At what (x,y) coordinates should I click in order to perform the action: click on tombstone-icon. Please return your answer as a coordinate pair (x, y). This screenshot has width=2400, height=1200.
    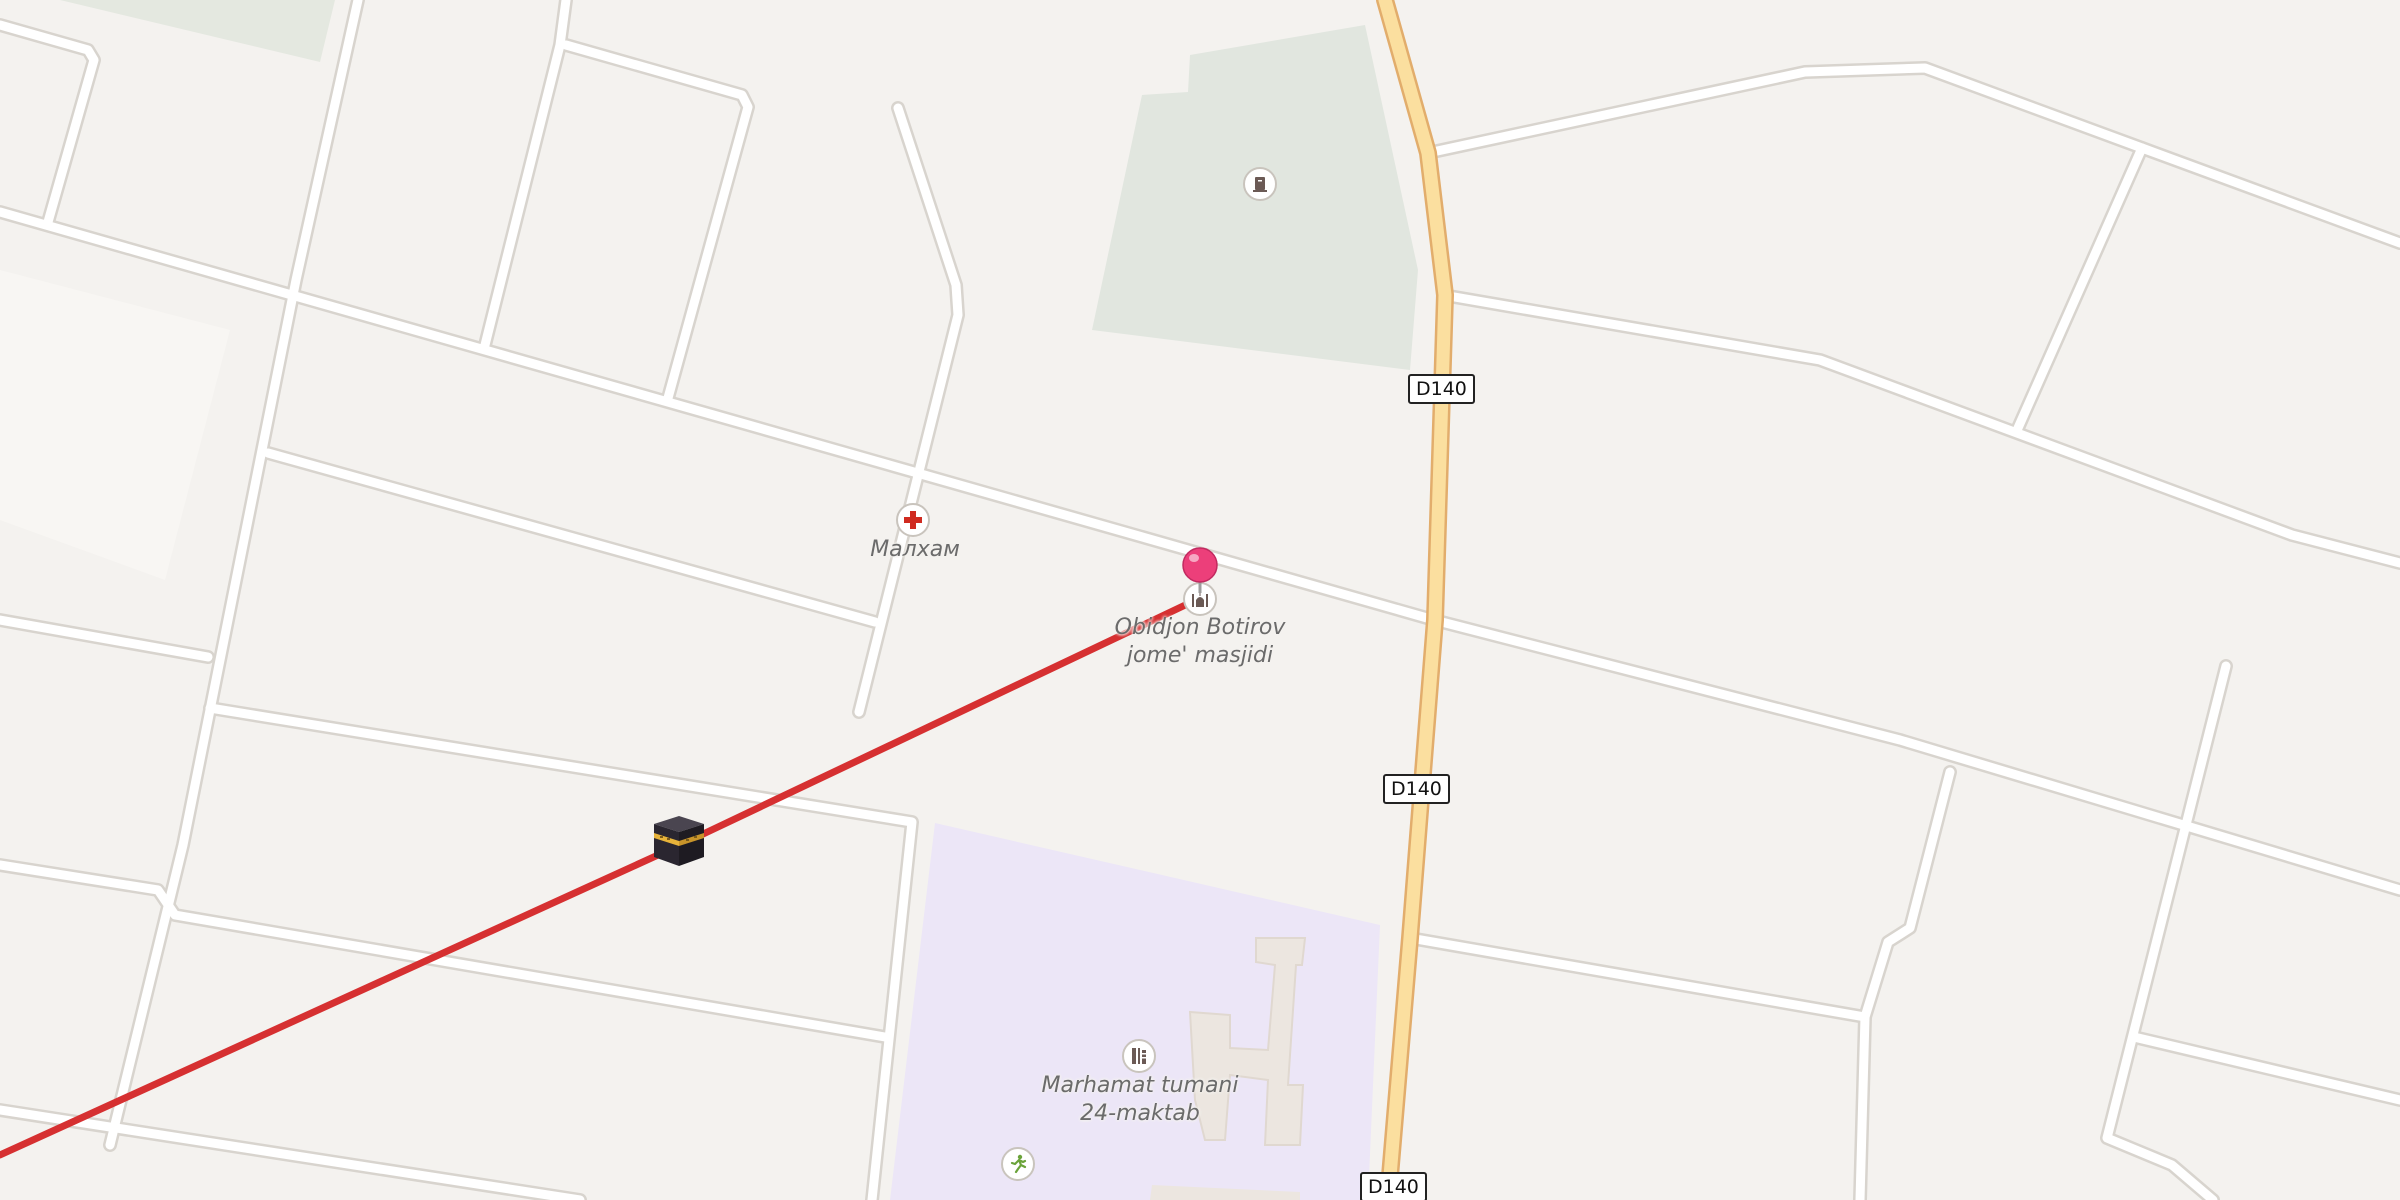
    Looking at the image, I should click on (1260, 184).